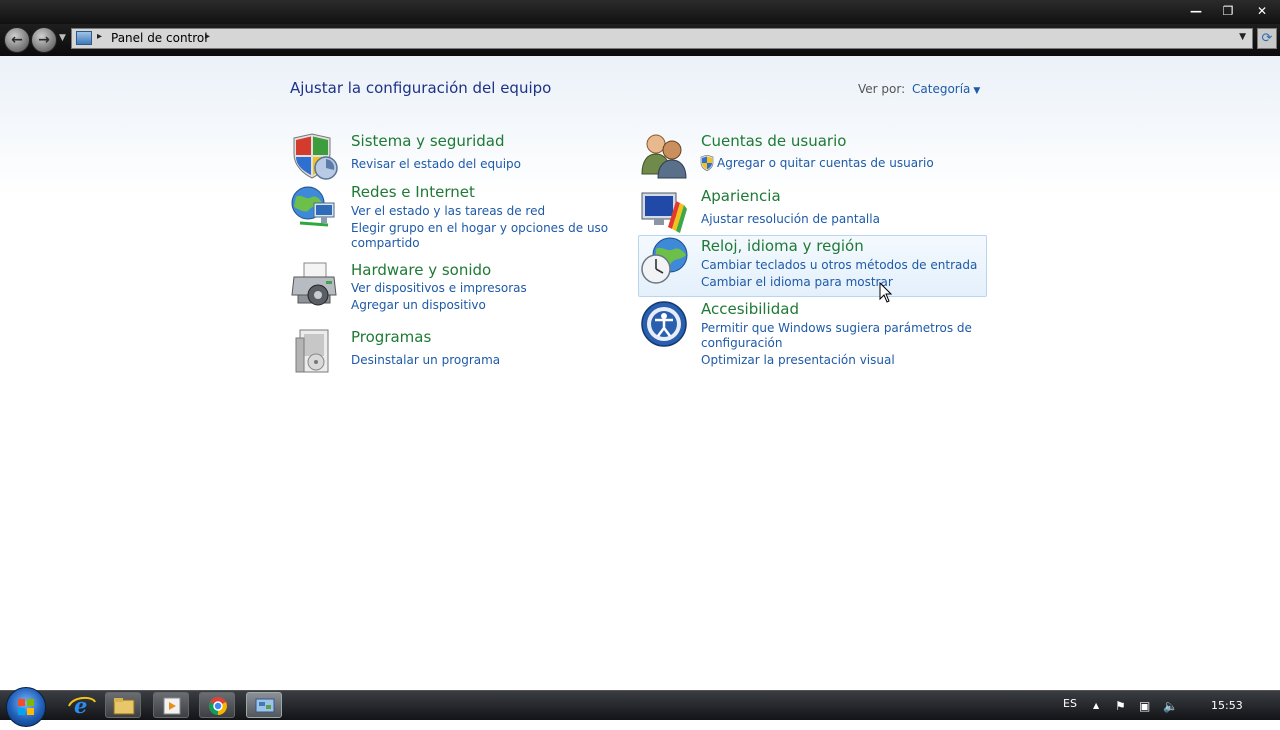  I want to click on category-title-network-internet: Redes e Internet, so click(413, 192).